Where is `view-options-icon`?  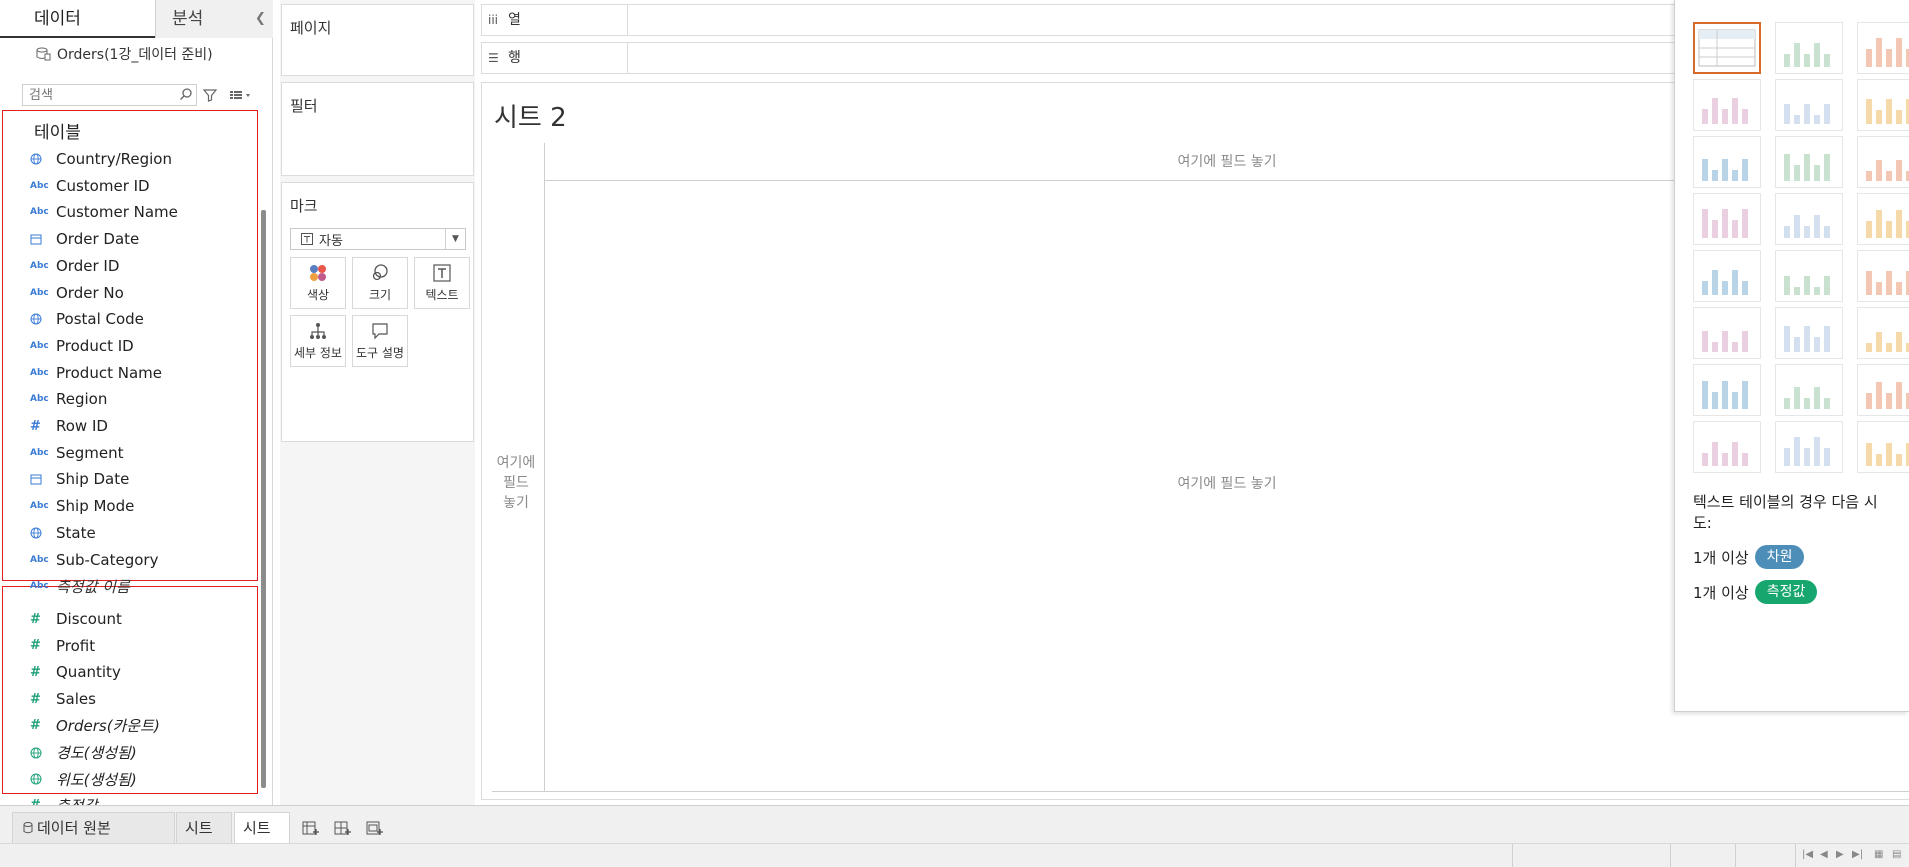
view-options-icon is located at coordinates (241, 95).